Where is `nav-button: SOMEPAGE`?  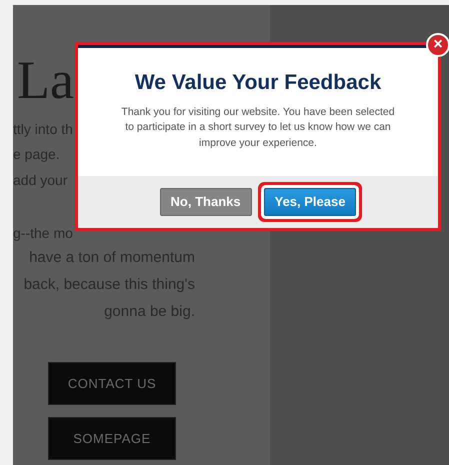
nav-button: SOMEPAGE is located at coordinates (112, 438).